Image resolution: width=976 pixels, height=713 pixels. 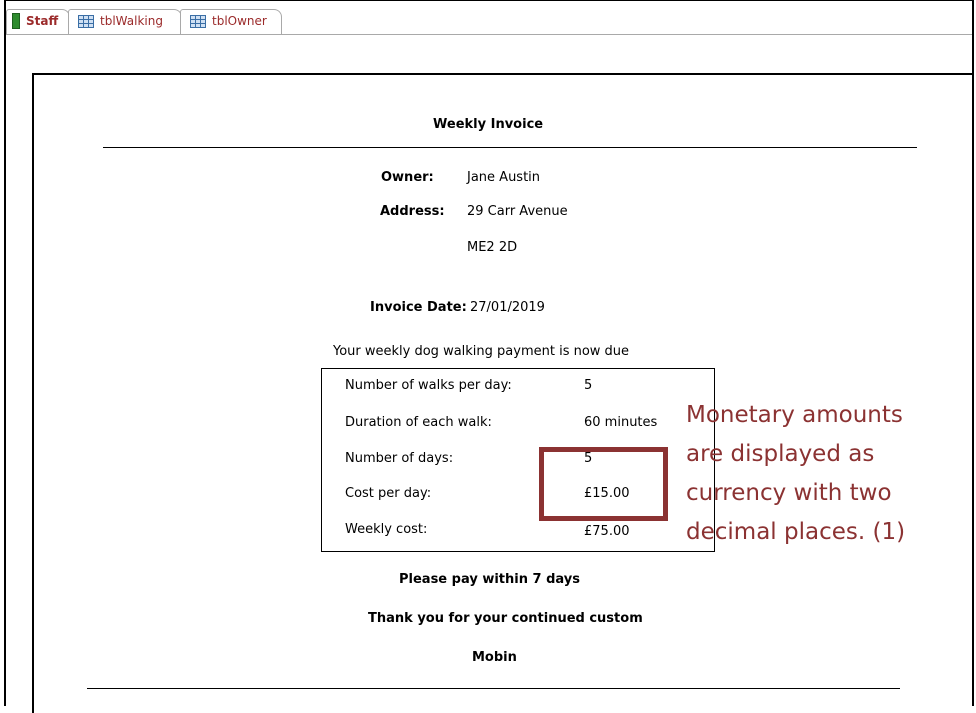 What do you see at coordinates (388, 493) in the screenshot?
I see `cost-per-day-label: Cost per day:` at bounding box center [388, 493].